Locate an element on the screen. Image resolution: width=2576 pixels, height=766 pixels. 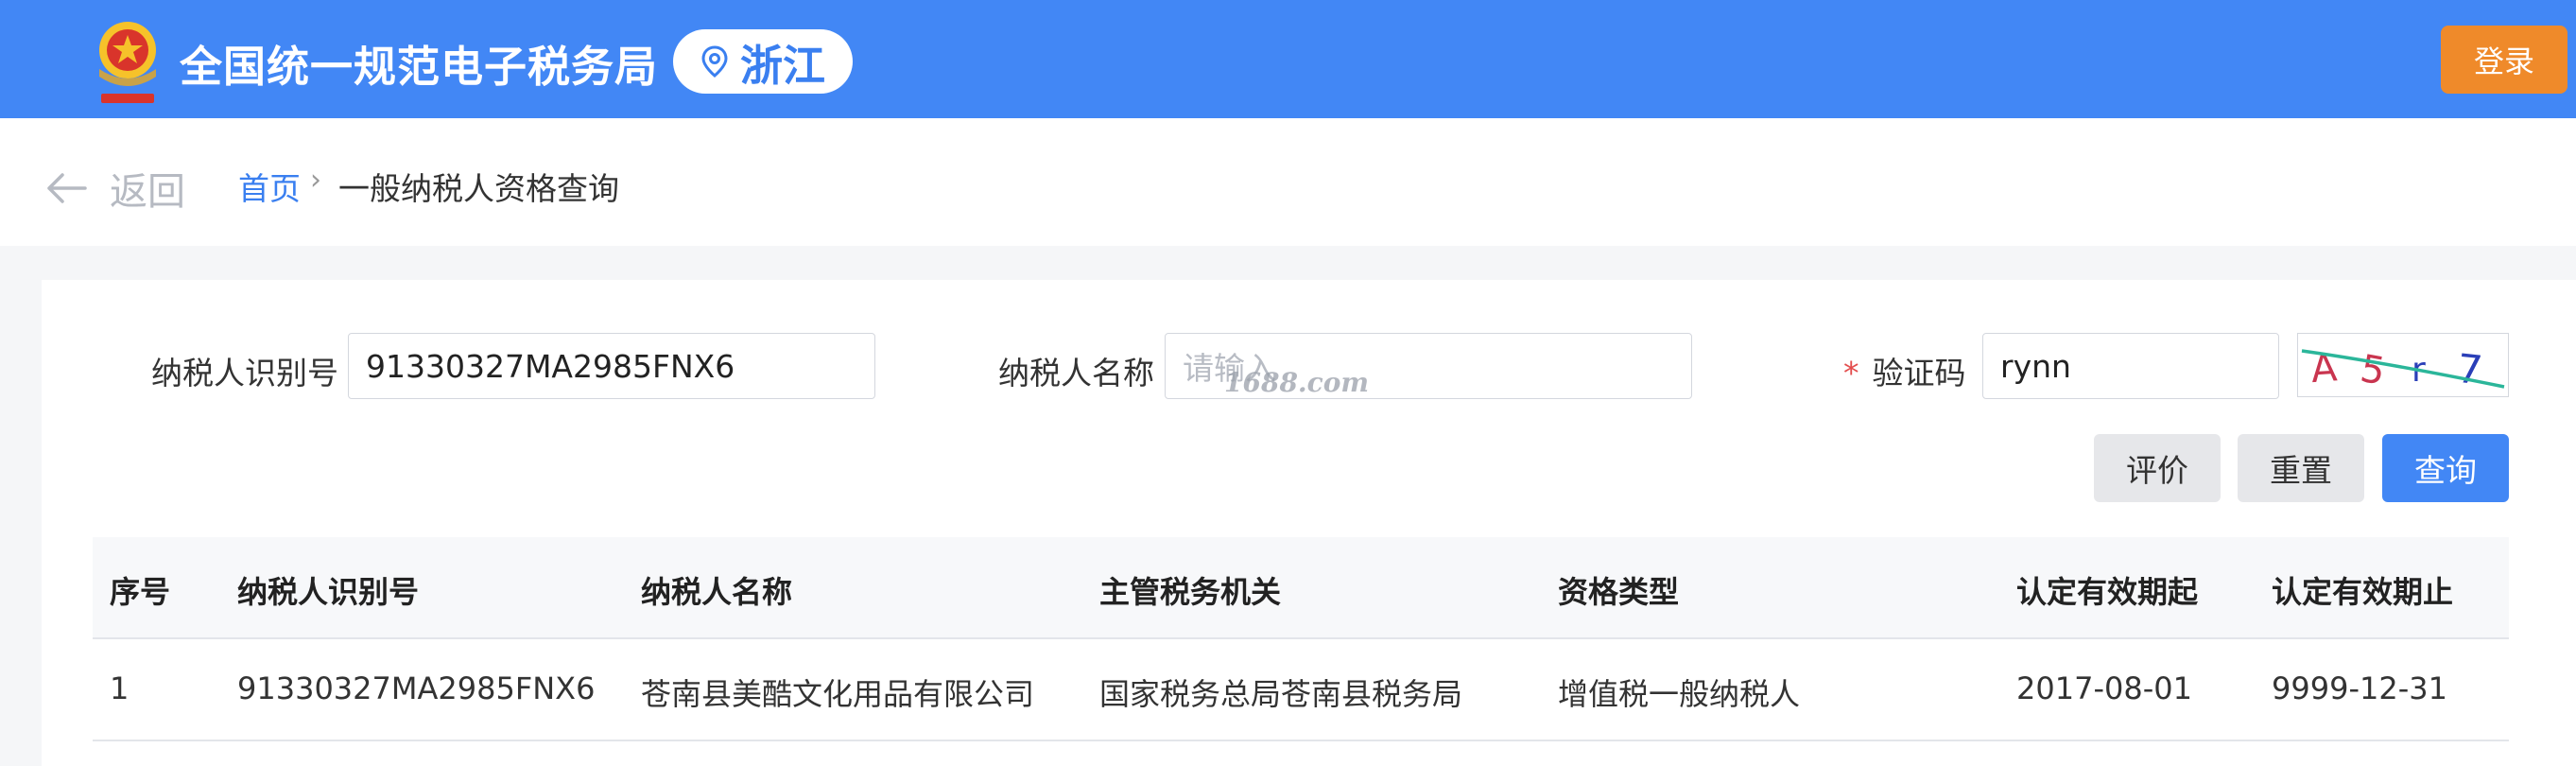
taxpayer-name-label: 纳税人名称 is located at coordinates (1076, 374).